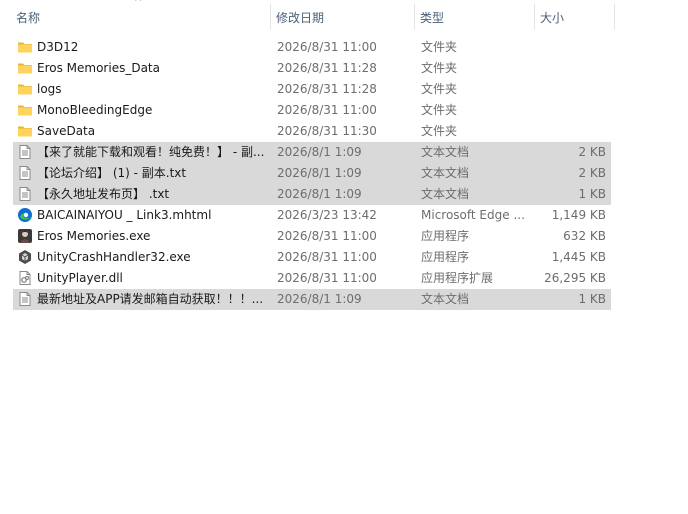 This screenshot has width=688, height=514. Describe the element at coordinates (327, 215) in the screenshot. I see `file-date-modified: 2026/3/23 13:42` at that location.